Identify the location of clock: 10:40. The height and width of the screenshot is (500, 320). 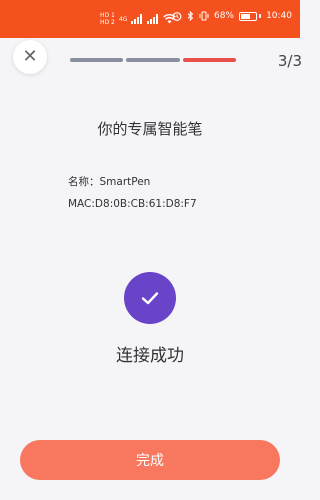
(279, 16).